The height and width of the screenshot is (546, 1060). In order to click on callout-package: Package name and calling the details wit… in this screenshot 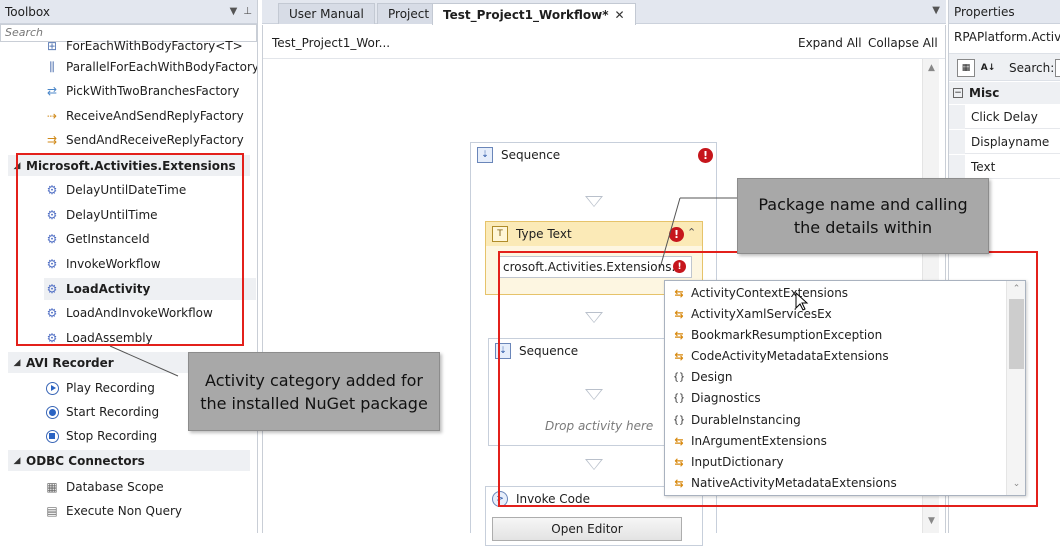, I will do `click(863, 216)`.